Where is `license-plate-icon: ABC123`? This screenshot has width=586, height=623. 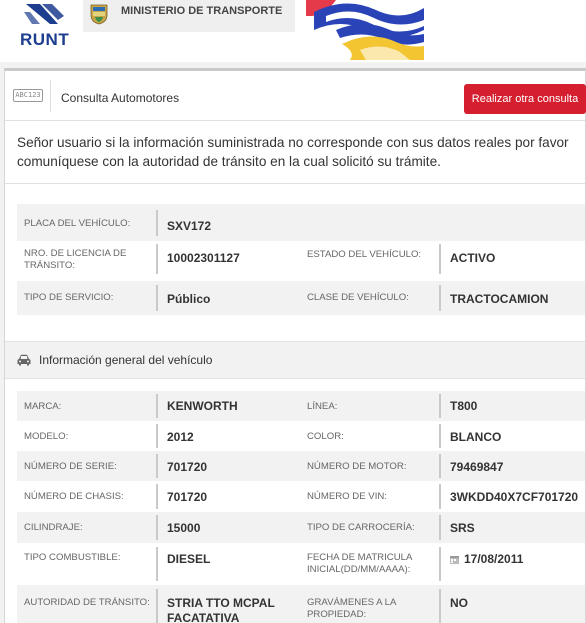
license-plate-icon: ABC123 is located at coordinates (28, 95).